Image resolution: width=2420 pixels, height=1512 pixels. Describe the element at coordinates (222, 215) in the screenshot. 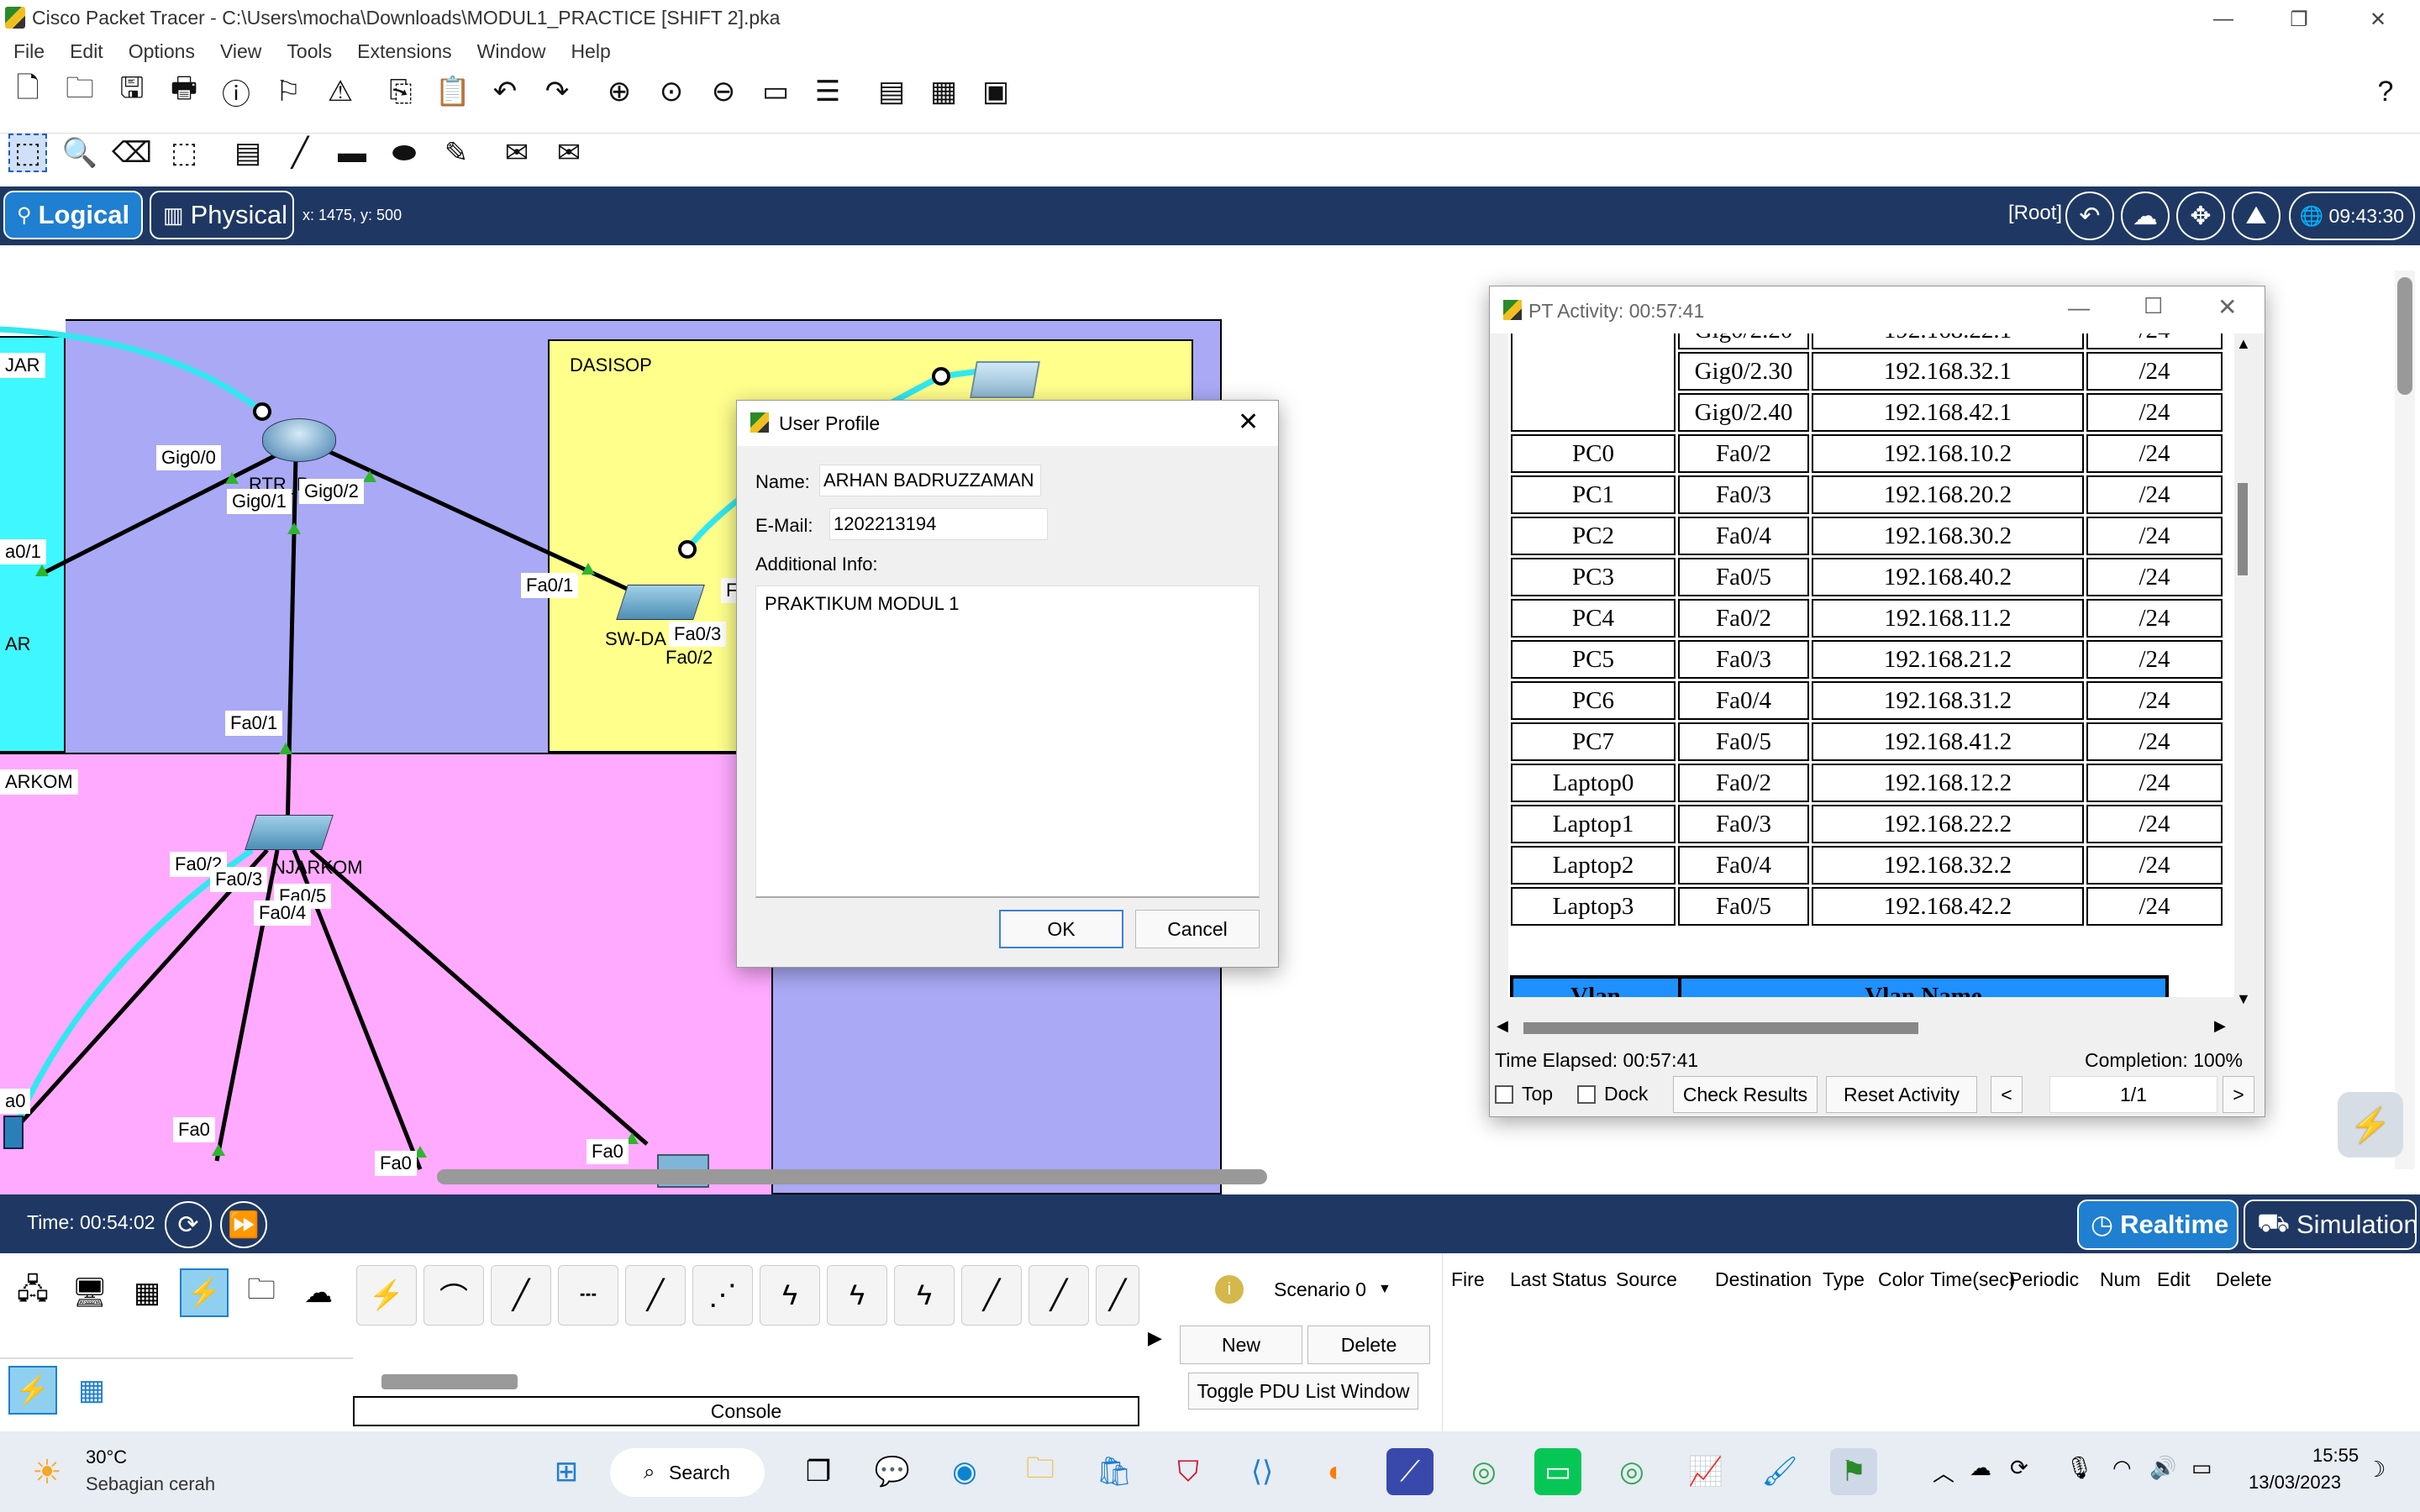

I see `physical-tab: ▥ Physical` at that location.